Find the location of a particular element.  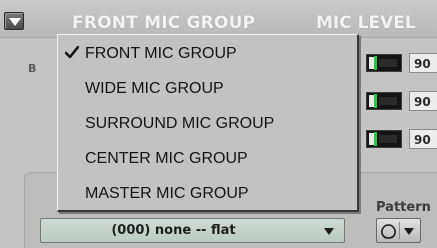

preset-dropdown: (000) none -- flat is located at coordinates (192, 230).